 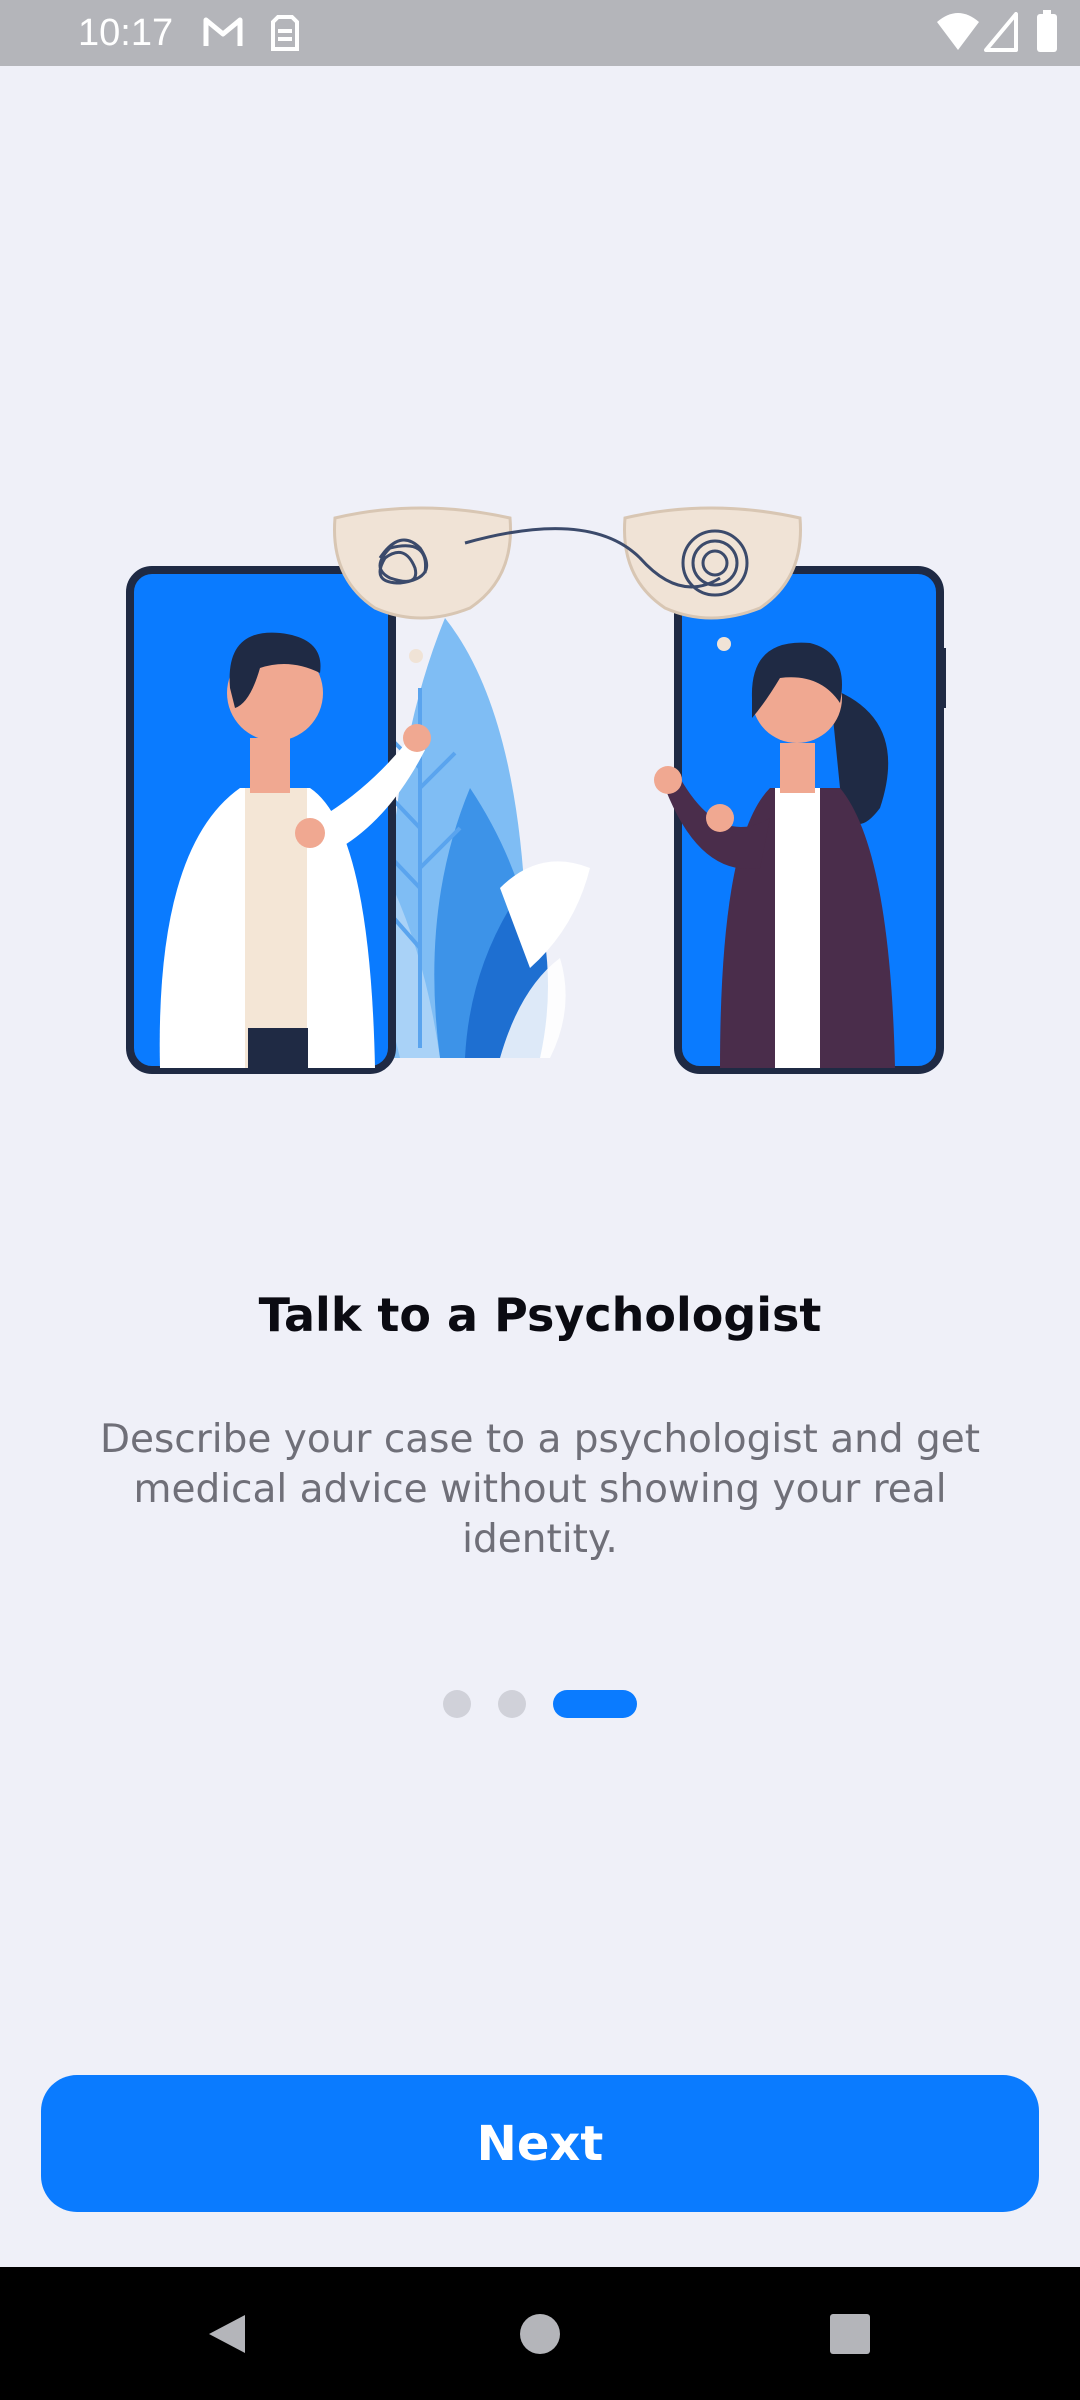 I want to click on home-icon, so click(x=540, y=2334).